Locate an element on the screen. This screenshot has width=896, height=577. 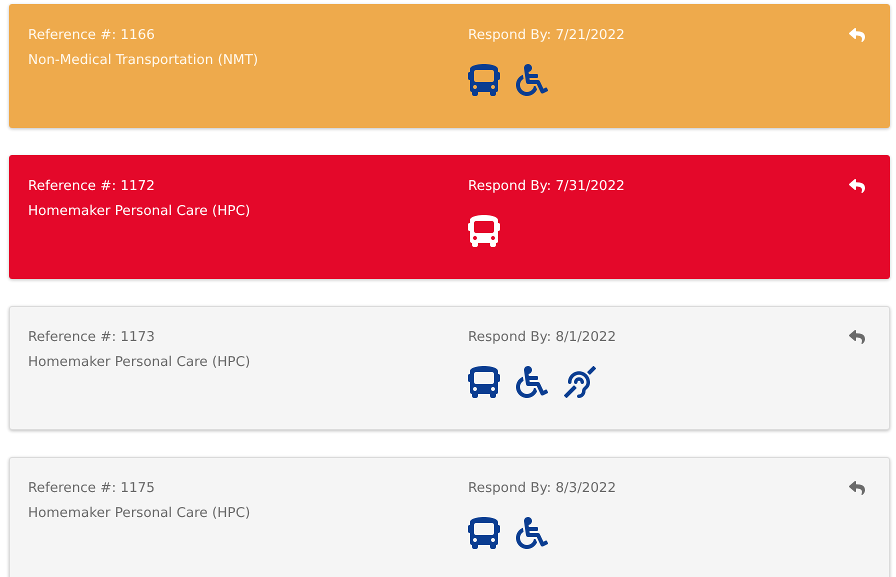
respond-by-date: Respond By: 7/21/2022 is located at coordinates (546, 35).